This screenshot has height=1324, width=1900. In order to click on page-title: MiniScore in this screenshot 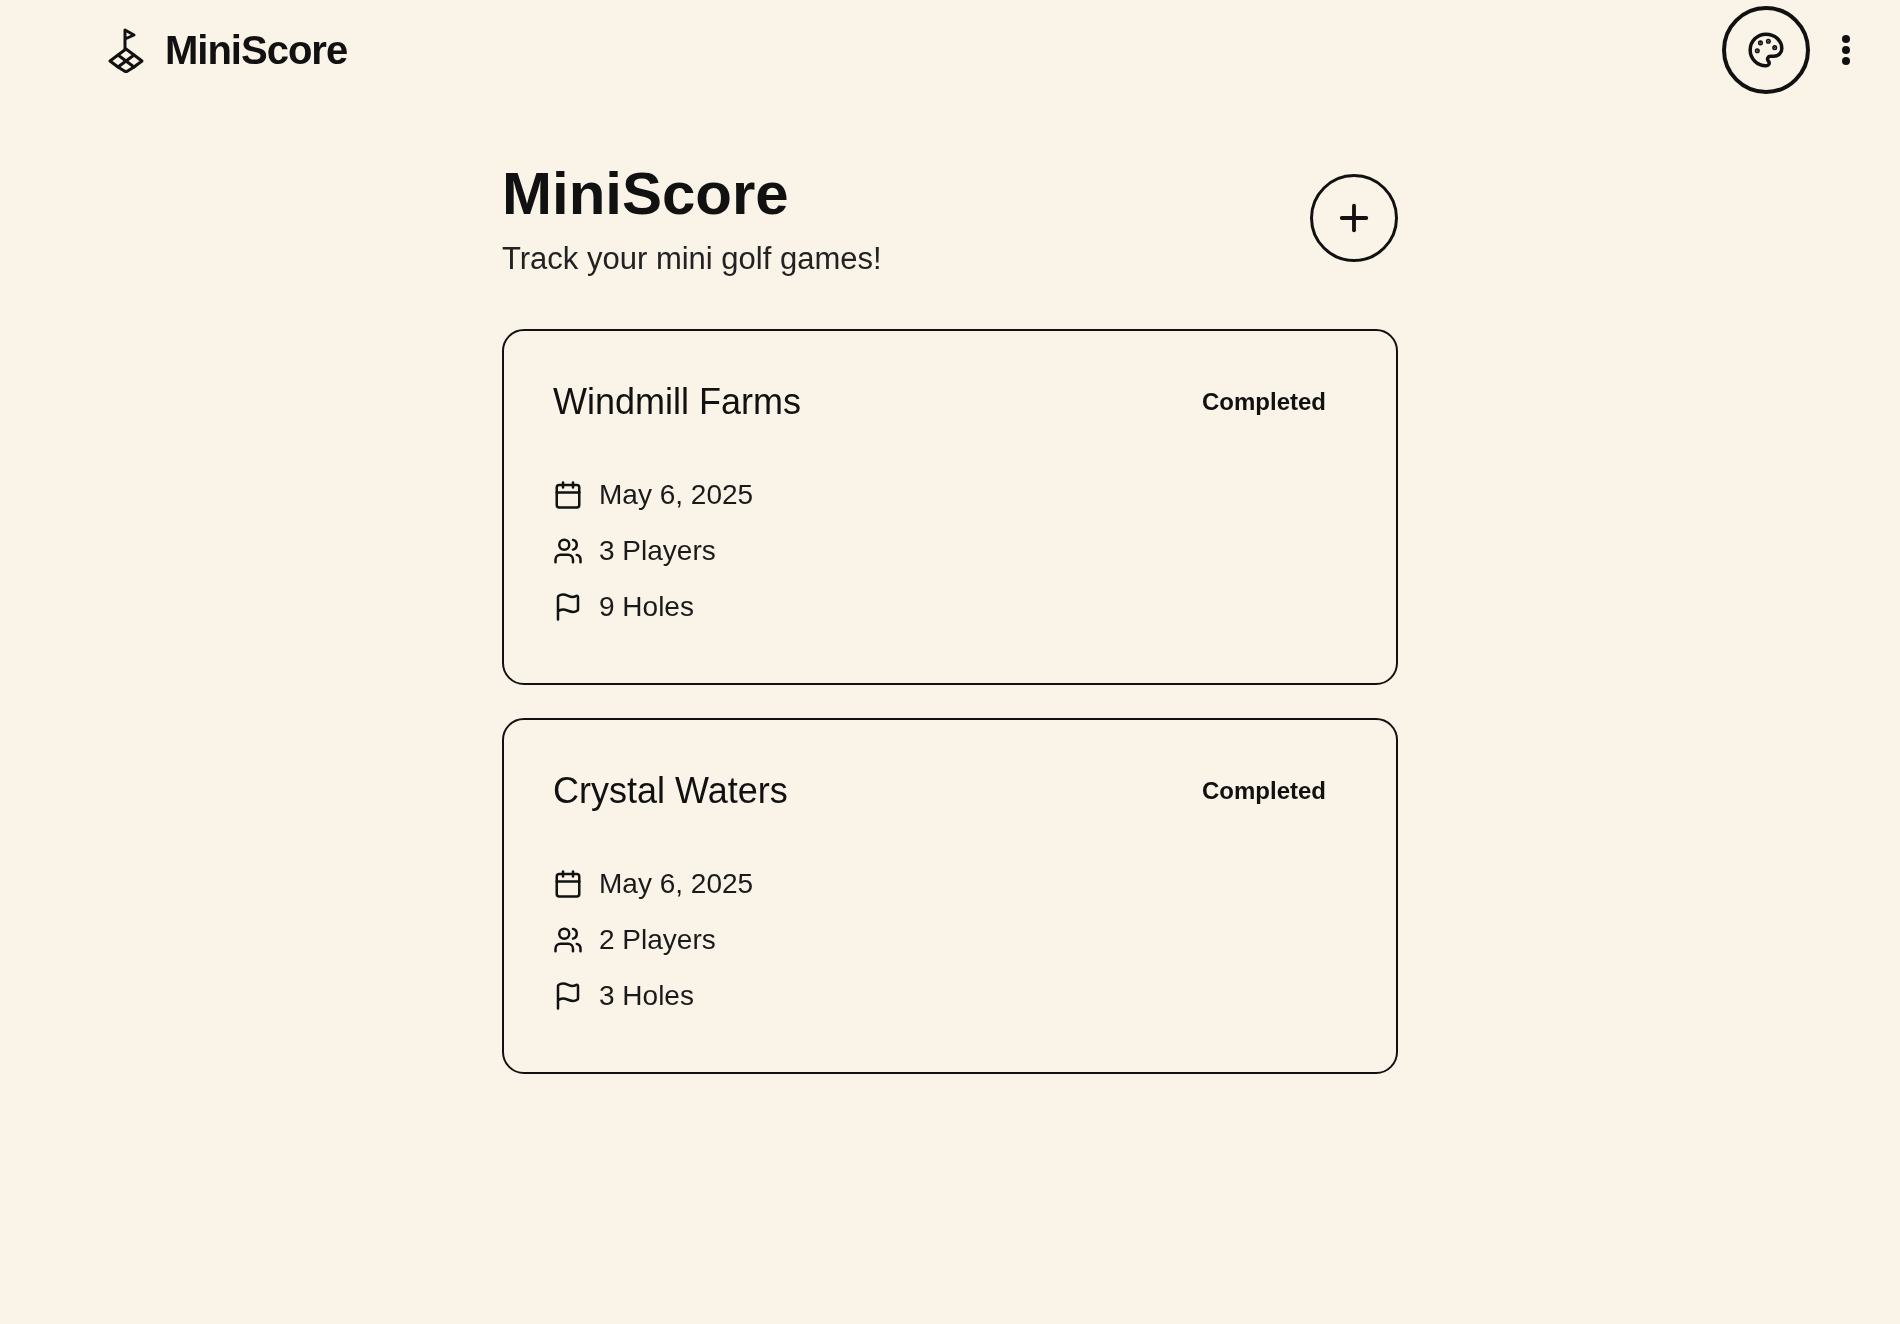, I will do `click(646, 194)`.